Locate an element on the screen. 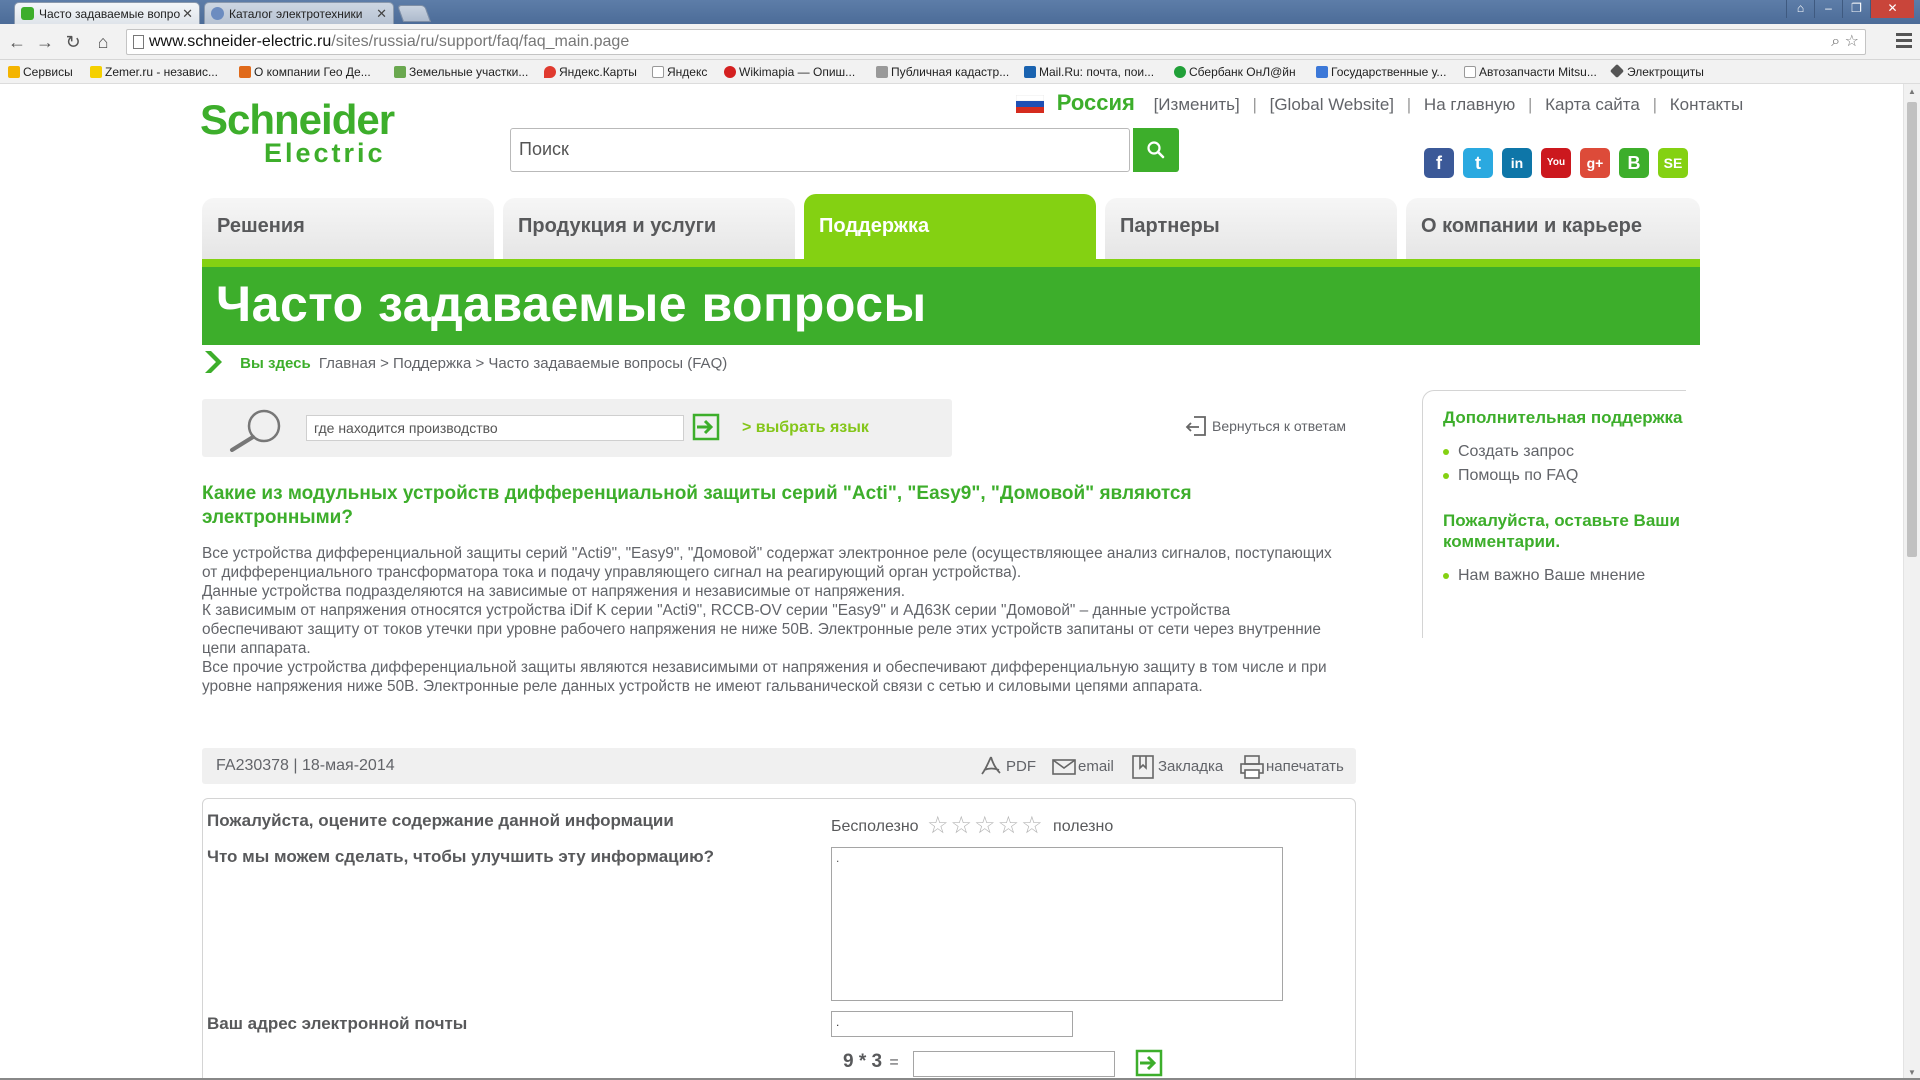 Image resolution: width=1920 pixels, height=1080 pixels. faq-search-input: где находится производство is located at coordinates (495, 428).